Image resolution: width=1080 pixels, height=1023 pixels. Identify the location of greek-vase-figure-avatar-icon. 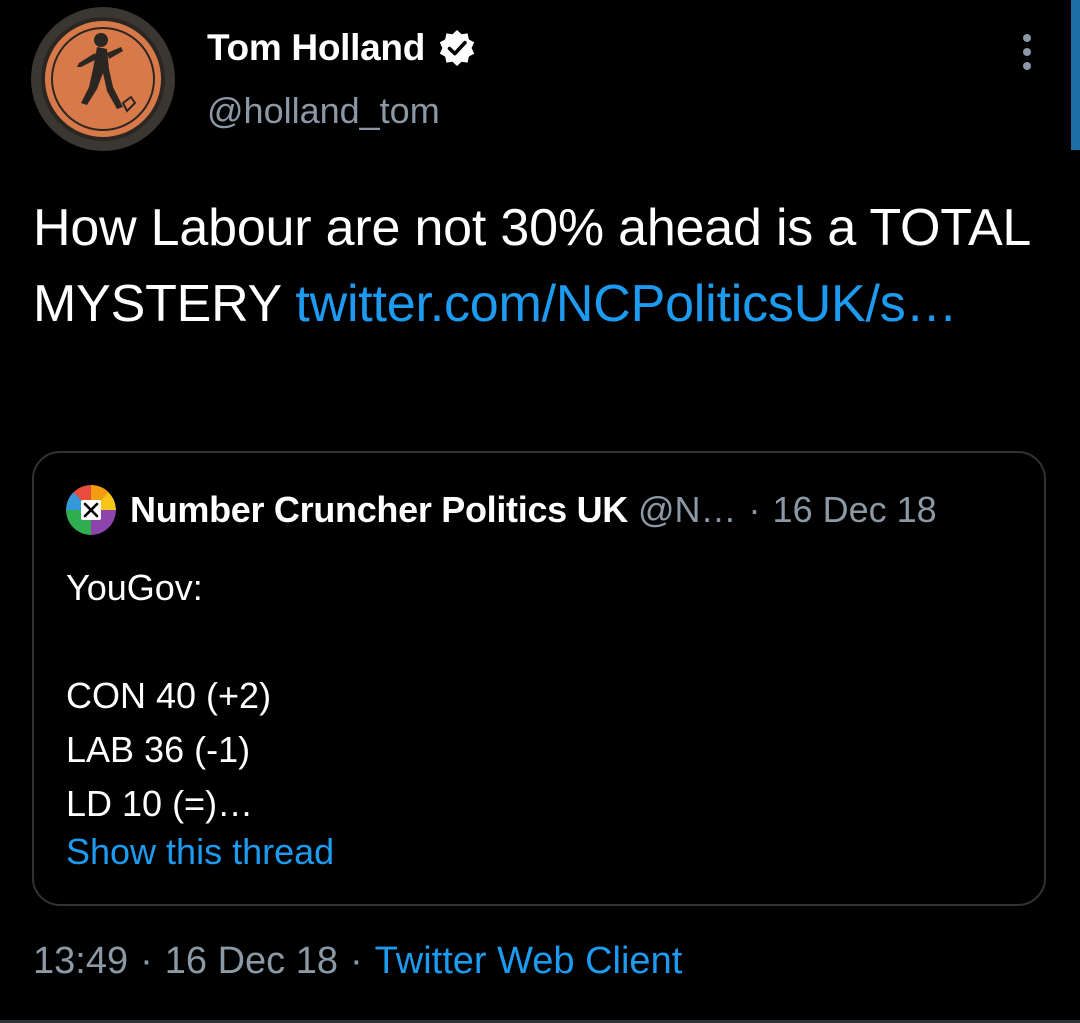
(103, 79).